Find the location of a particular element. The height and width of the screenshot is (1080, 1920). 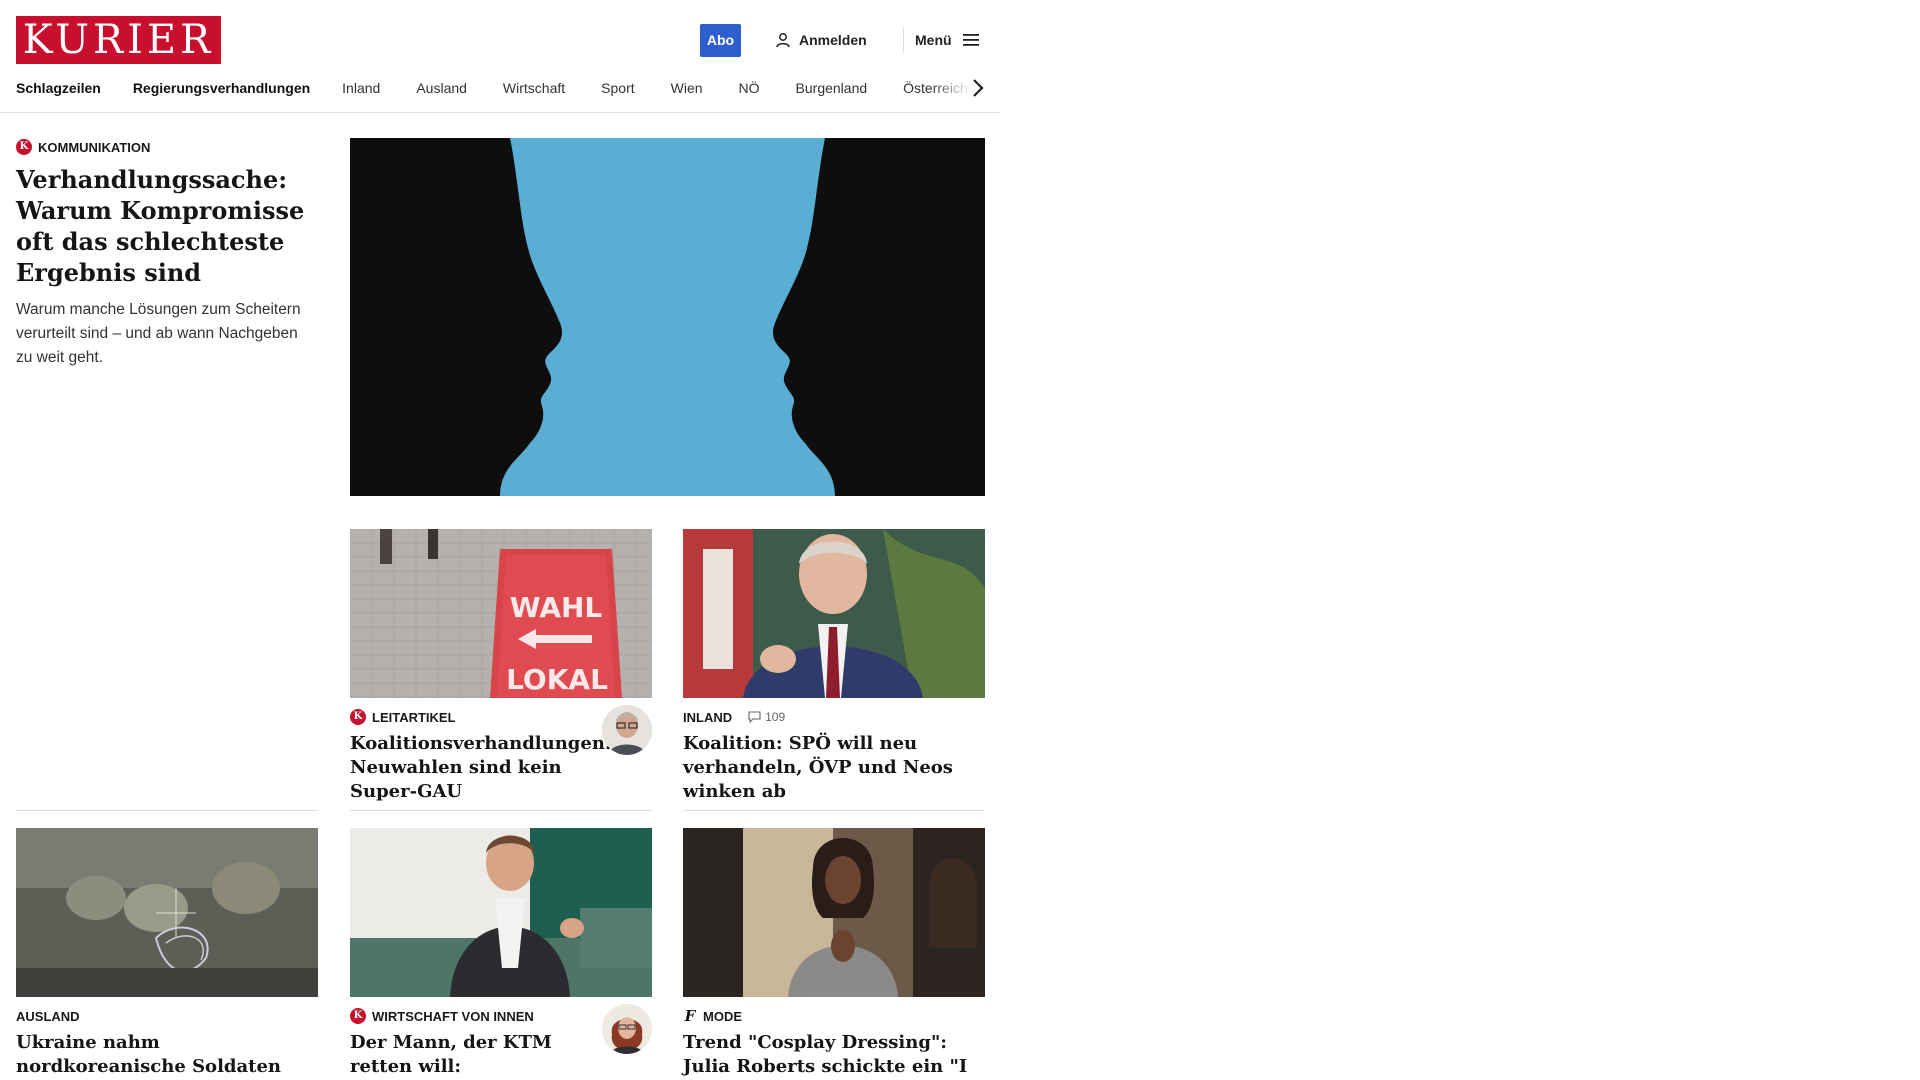

lokal-text: LOKAL is located at coordinates (557, 679).